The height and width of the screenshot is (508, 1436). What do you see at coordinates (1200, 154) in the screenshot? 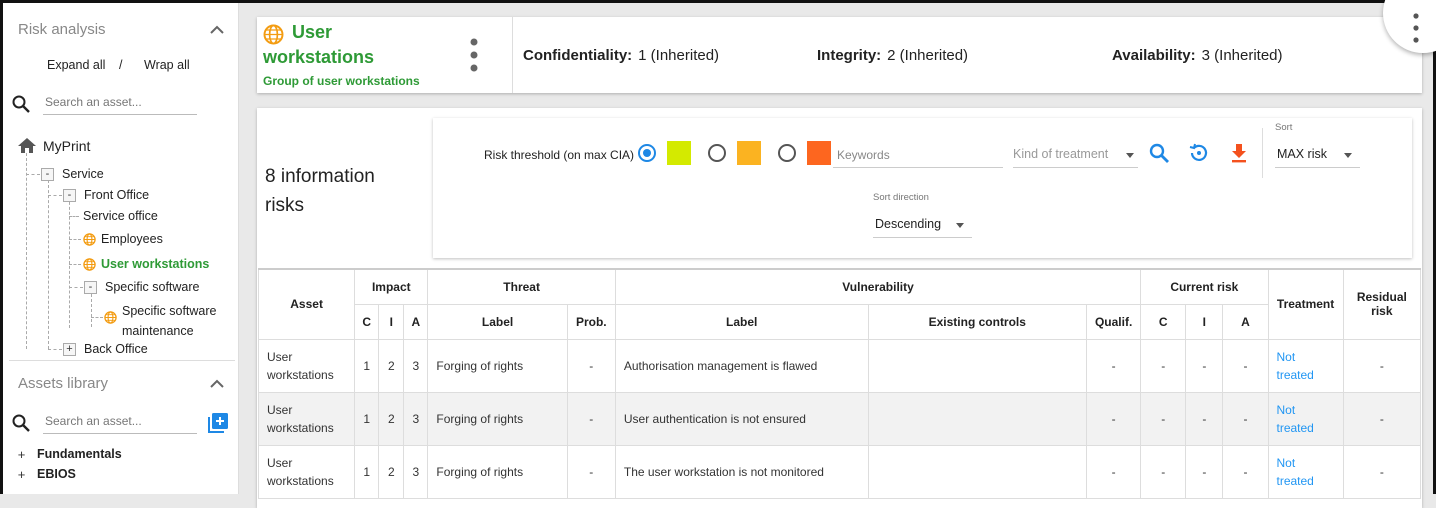
I see `reset-icon` at bounding box center [1200, 154].